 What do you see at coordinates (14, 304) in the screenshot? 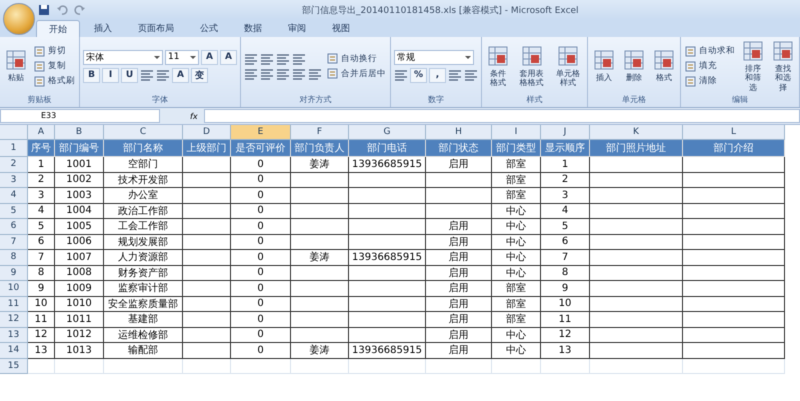
I see `row-header: 11` at bounding box center [14, 304].